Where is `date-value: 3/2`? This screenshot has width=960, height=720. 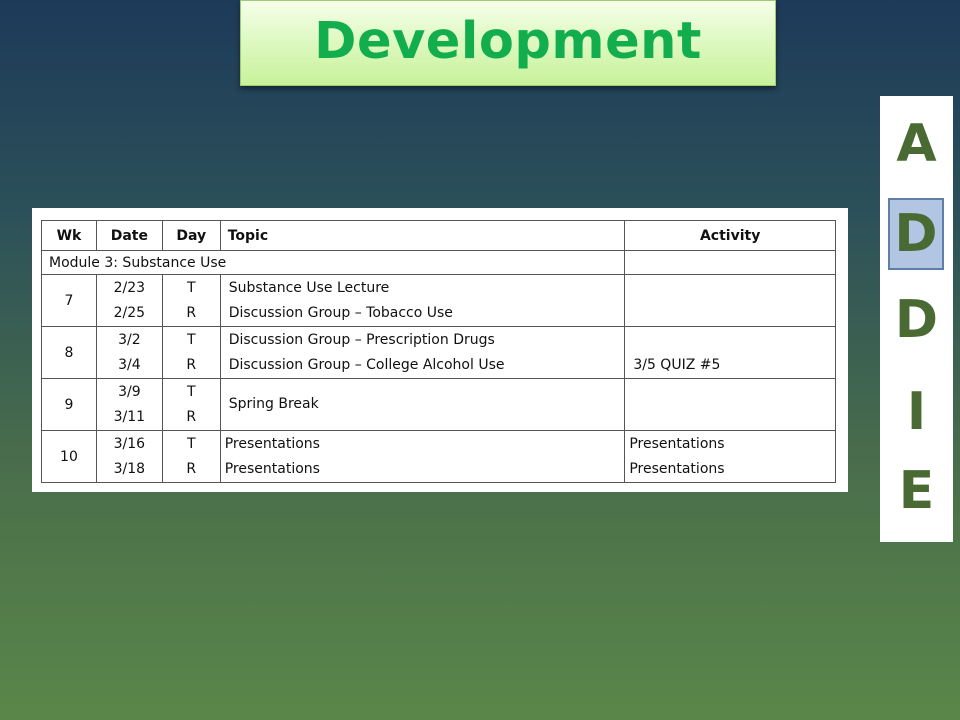 date-value: 3/2 is located at coordinates (129, 339).